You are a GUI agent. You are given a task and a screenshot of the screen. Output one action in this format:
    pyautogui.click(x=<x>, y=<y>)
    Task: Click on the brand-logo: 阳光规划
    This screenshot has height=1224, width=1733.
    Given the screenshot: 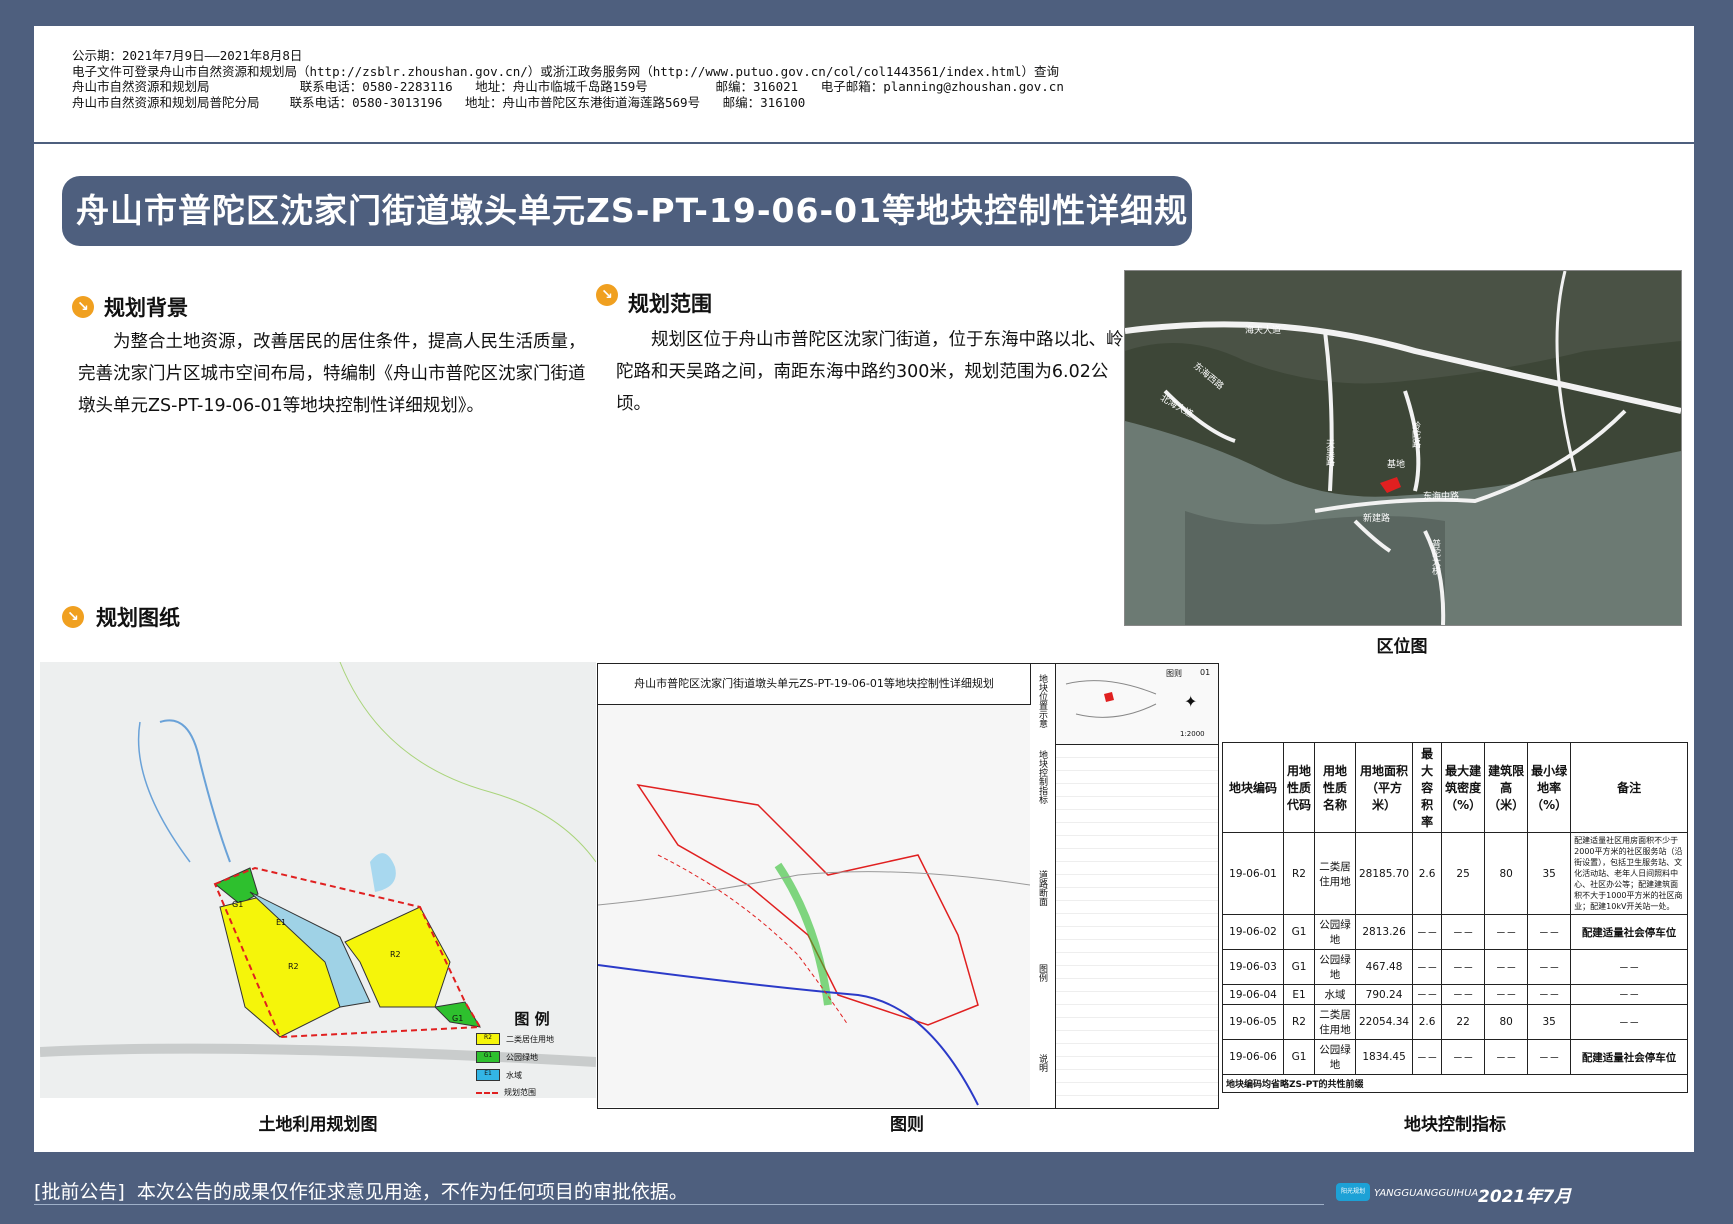 What is the action you would take?
    pyautogui.click(x=1353, y=1192)
    